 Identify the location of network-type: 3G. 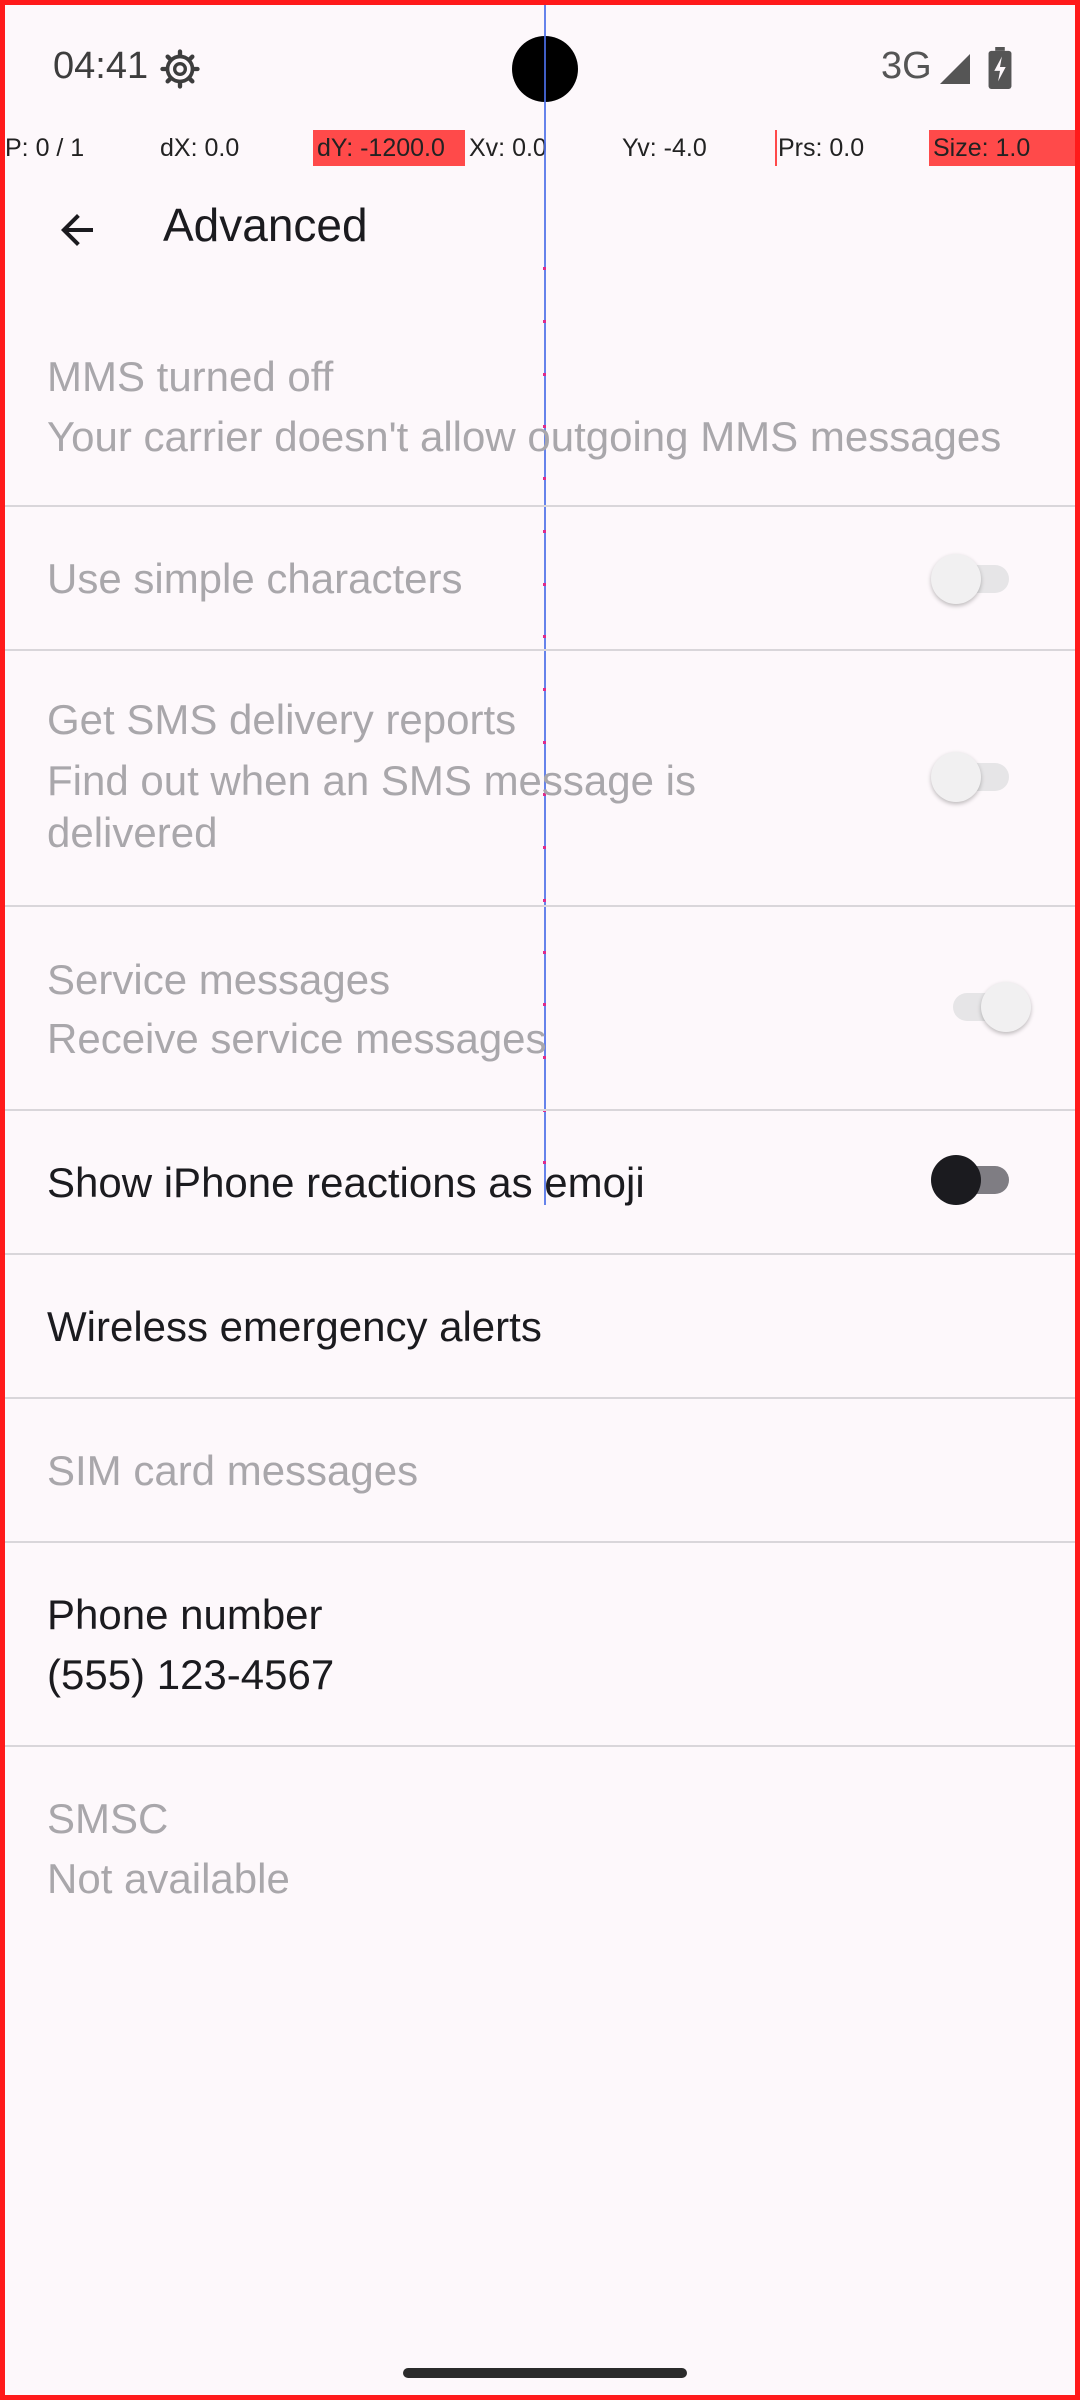
(906, 66).